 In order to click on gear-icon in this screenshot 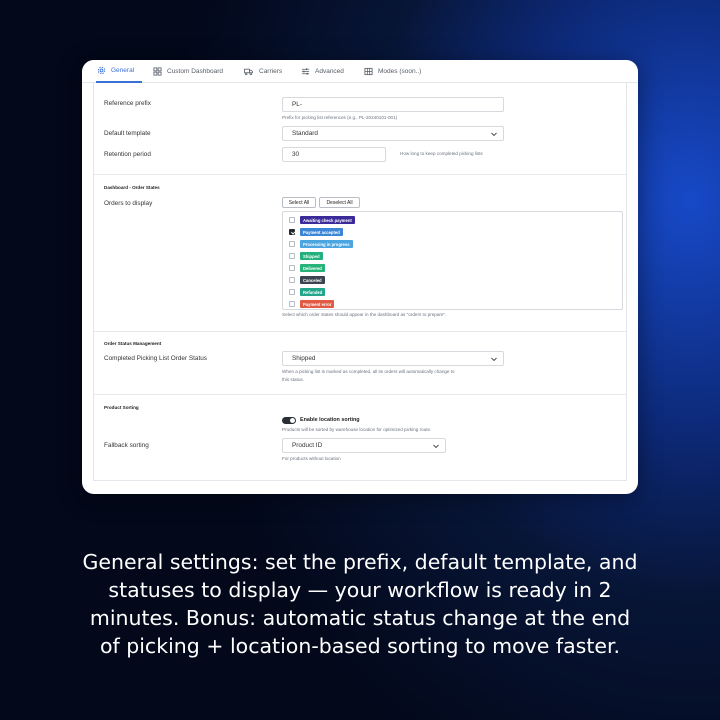, I will do `click(101, 70)`.